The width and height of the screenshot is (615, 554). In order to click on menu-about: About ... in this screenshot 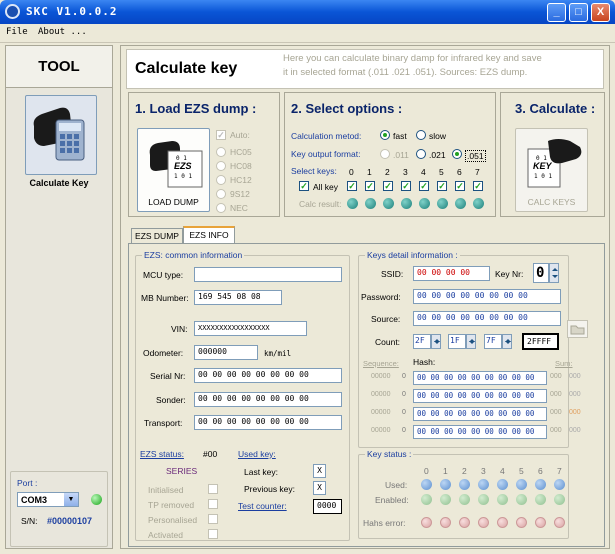, I will do `click(62, 32)`.